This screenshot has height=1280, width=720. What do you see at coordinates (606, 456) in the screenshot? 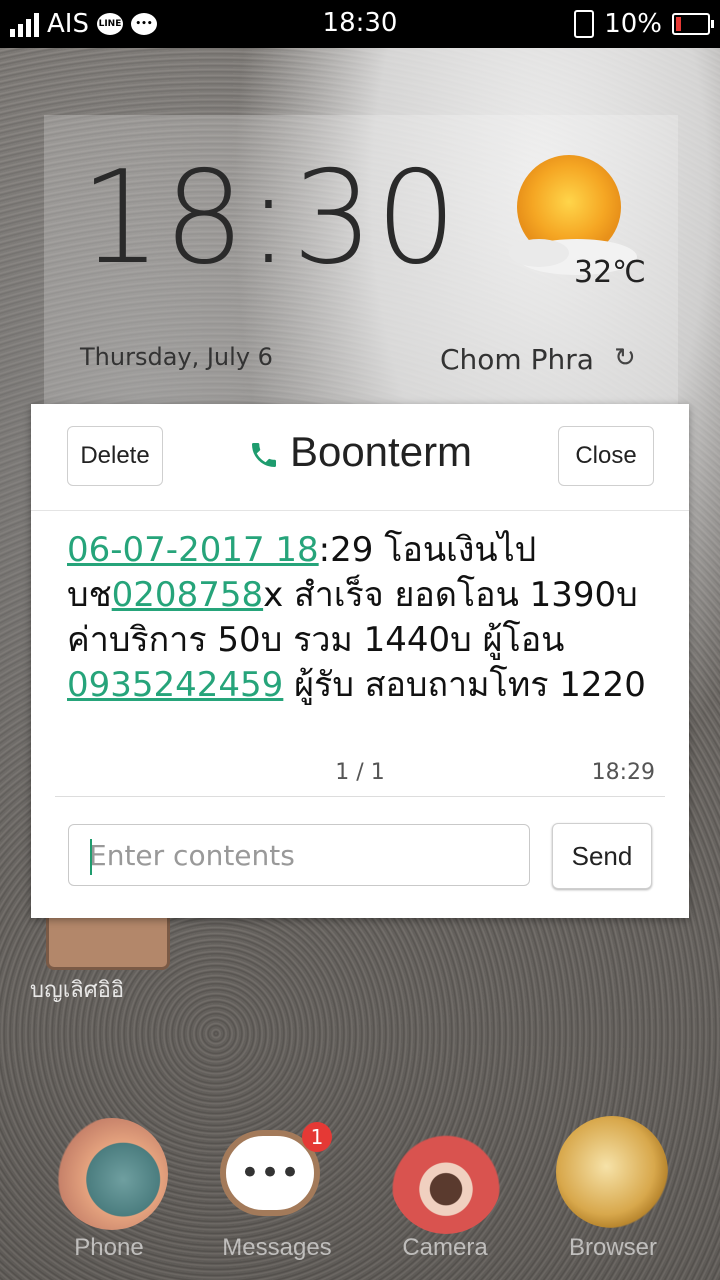
I see `close-button: Close` at bounding box center [606, 456].